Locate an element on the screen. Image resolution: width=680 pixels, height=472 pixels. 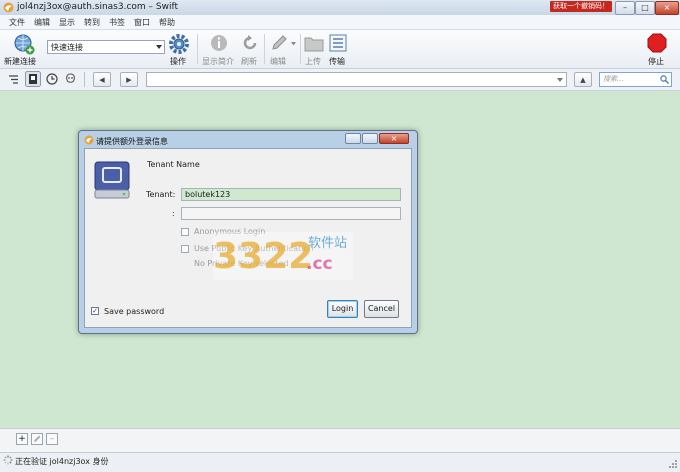
watermark: 3322 .cc 软件站 is located at coordinates (283, 256).